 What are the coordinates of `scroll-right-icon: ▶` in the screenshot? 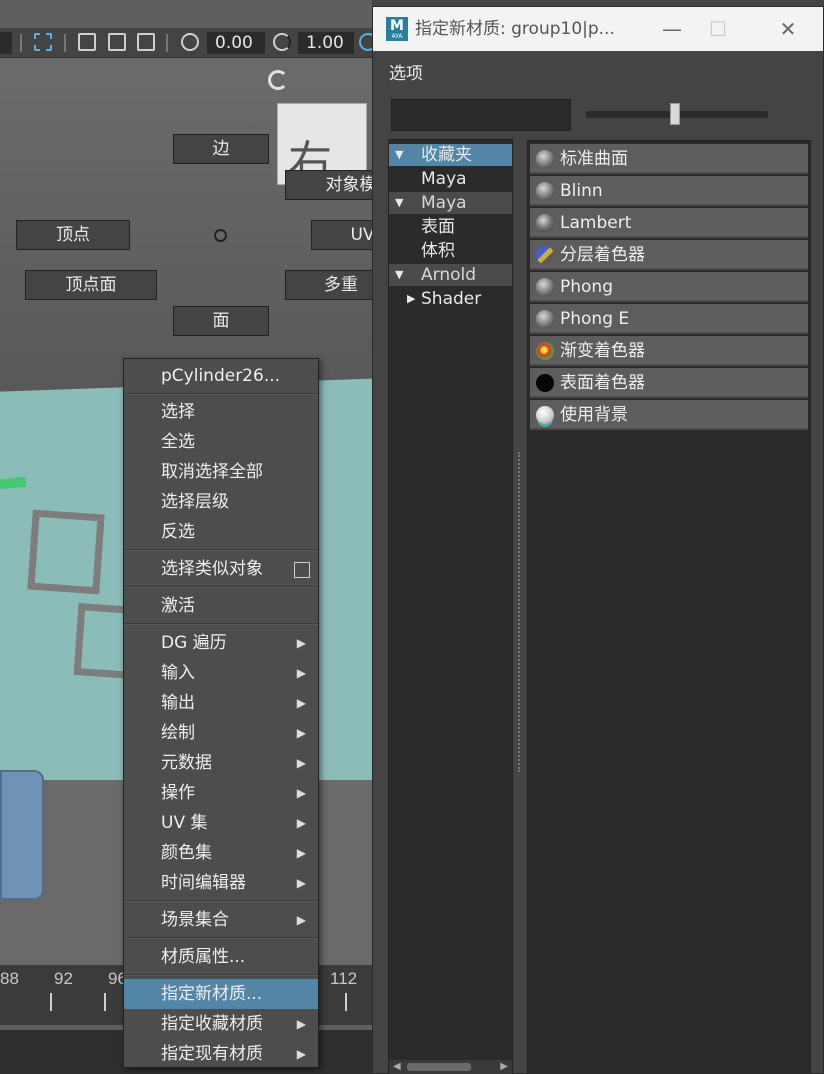 It's located at (504, 1067).